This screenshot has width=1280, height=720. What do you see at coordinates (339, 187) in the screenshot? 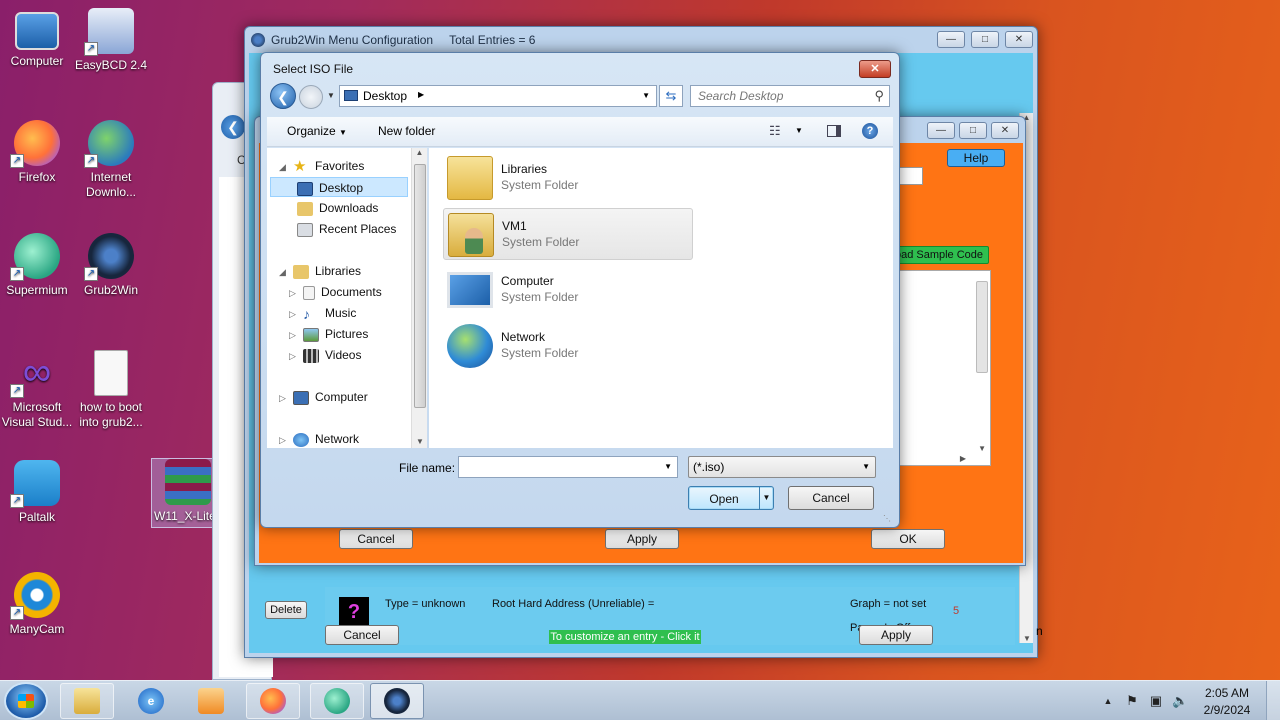
I see `nav-desktop: Desktop` at bounding box center [339, 187].